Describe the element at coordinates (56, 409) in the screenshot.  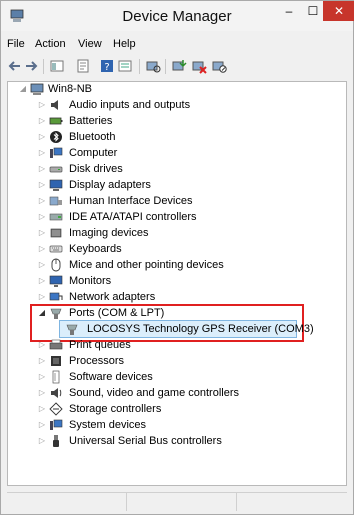
I see `storage-controller-icon` at that location.